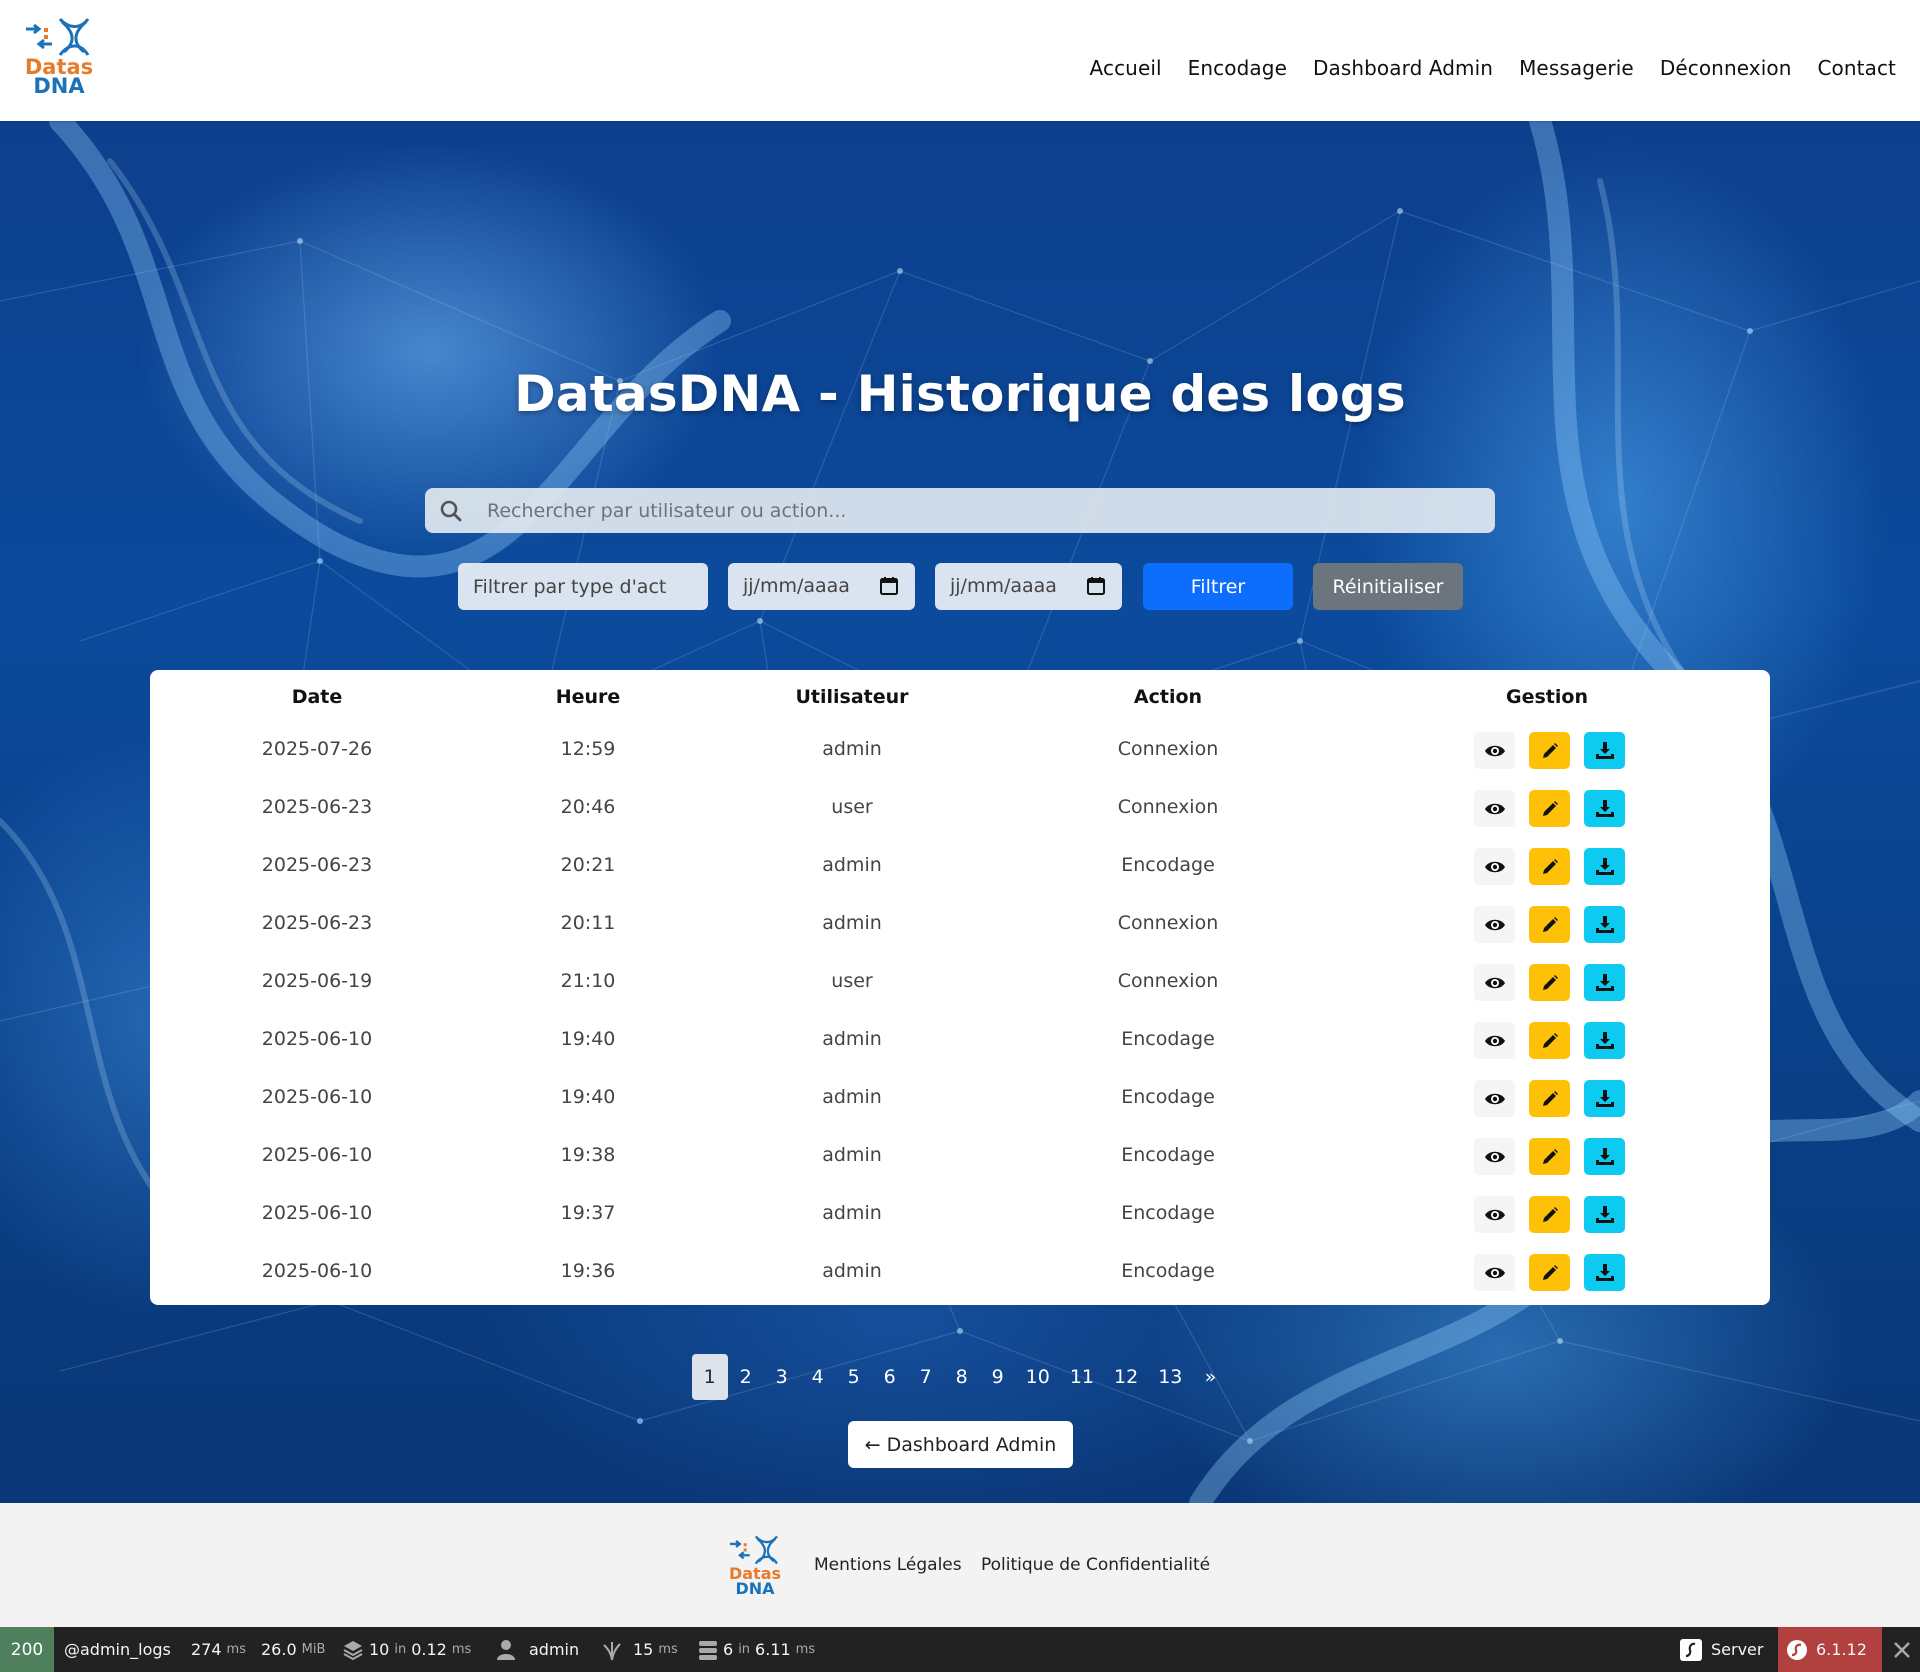 The image size is (1920, 1672). I want to click on cell-heure: 20:46, so click(588, 807).